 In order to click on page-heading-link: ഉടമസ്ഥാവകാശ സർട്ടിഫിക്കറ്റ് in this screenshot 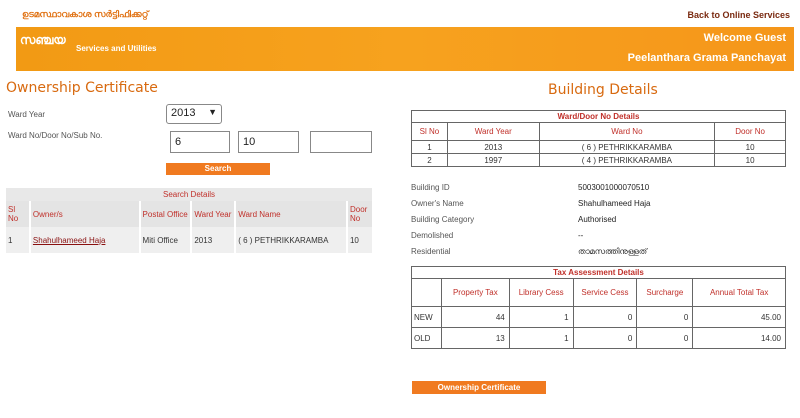, I will do `click(85, 14)`.